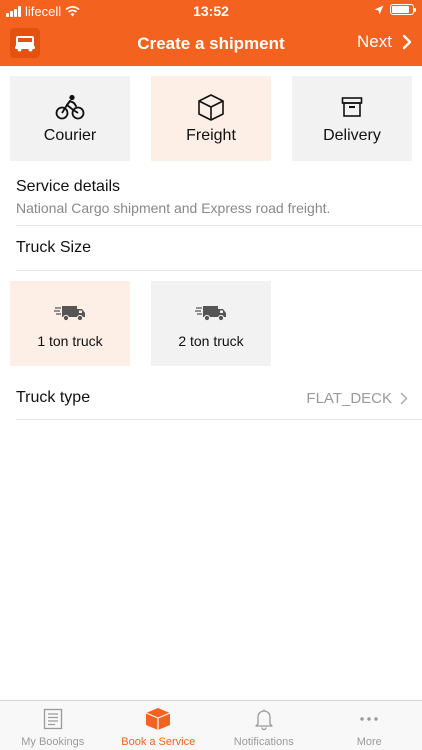  Describe the element at coordinates (374, 41) in the screenshot. I see `next-label: Next` at that location.